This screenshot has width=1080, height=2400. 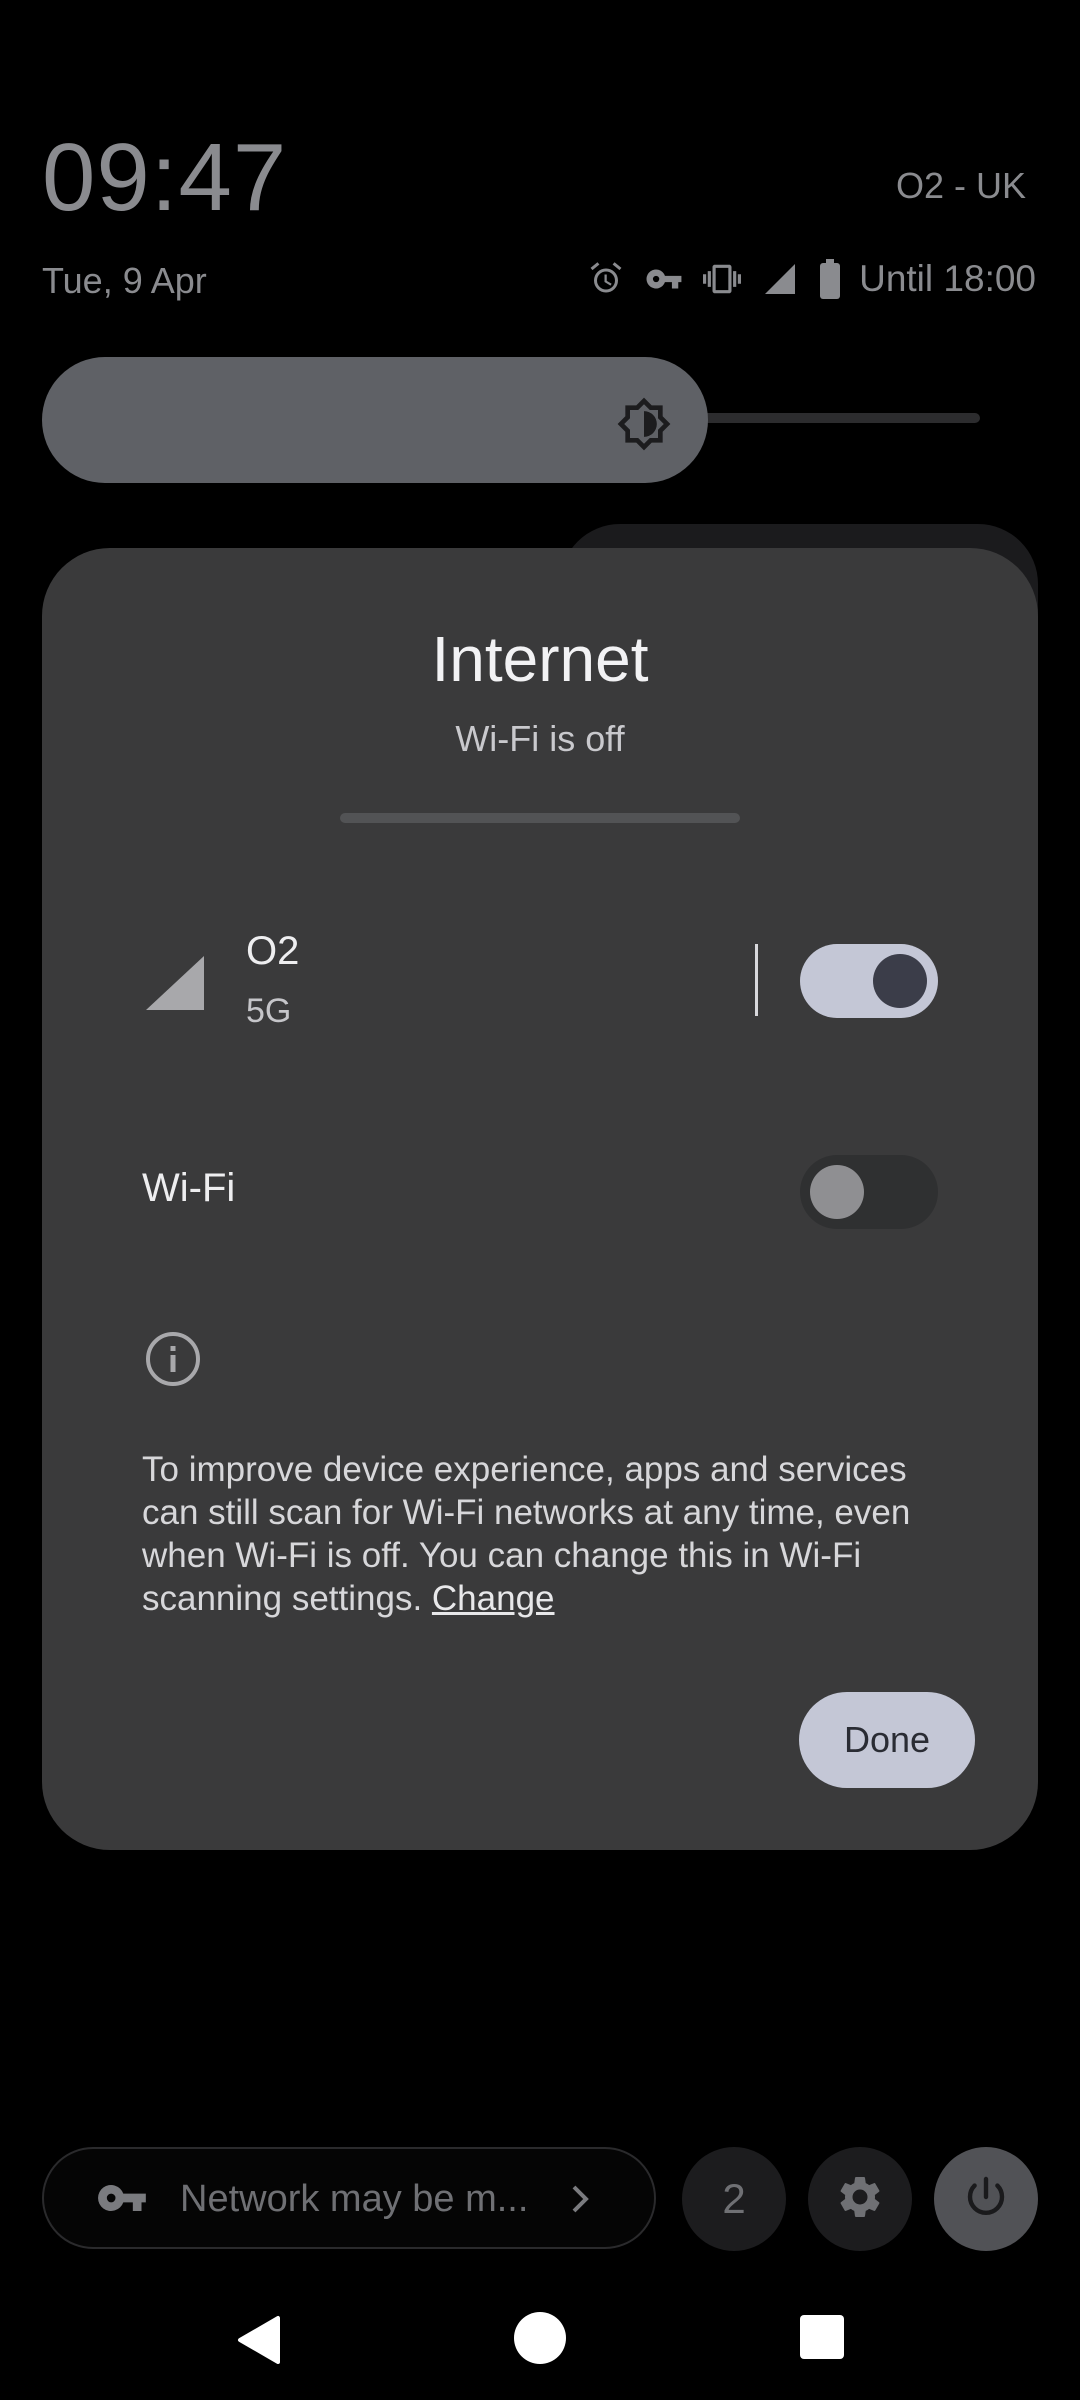 I want to click on users-count: 2, so click(x=734, y=2198).